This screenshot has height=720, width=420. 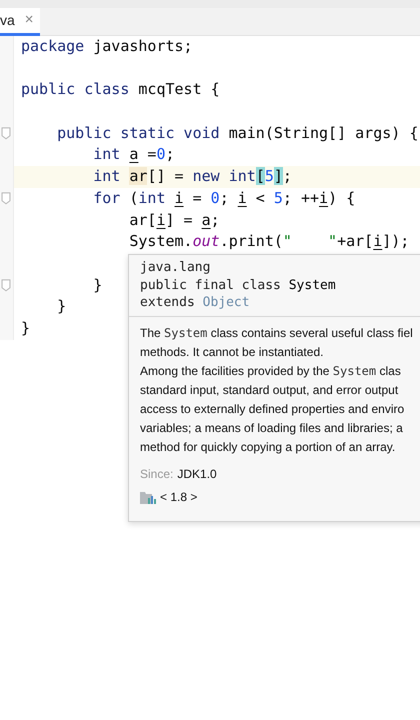 What do you see at coordinates (237, 133) in the screenshot?
I see `code-line: public static void main(String[] args) {` at bounding box center [237, 133].